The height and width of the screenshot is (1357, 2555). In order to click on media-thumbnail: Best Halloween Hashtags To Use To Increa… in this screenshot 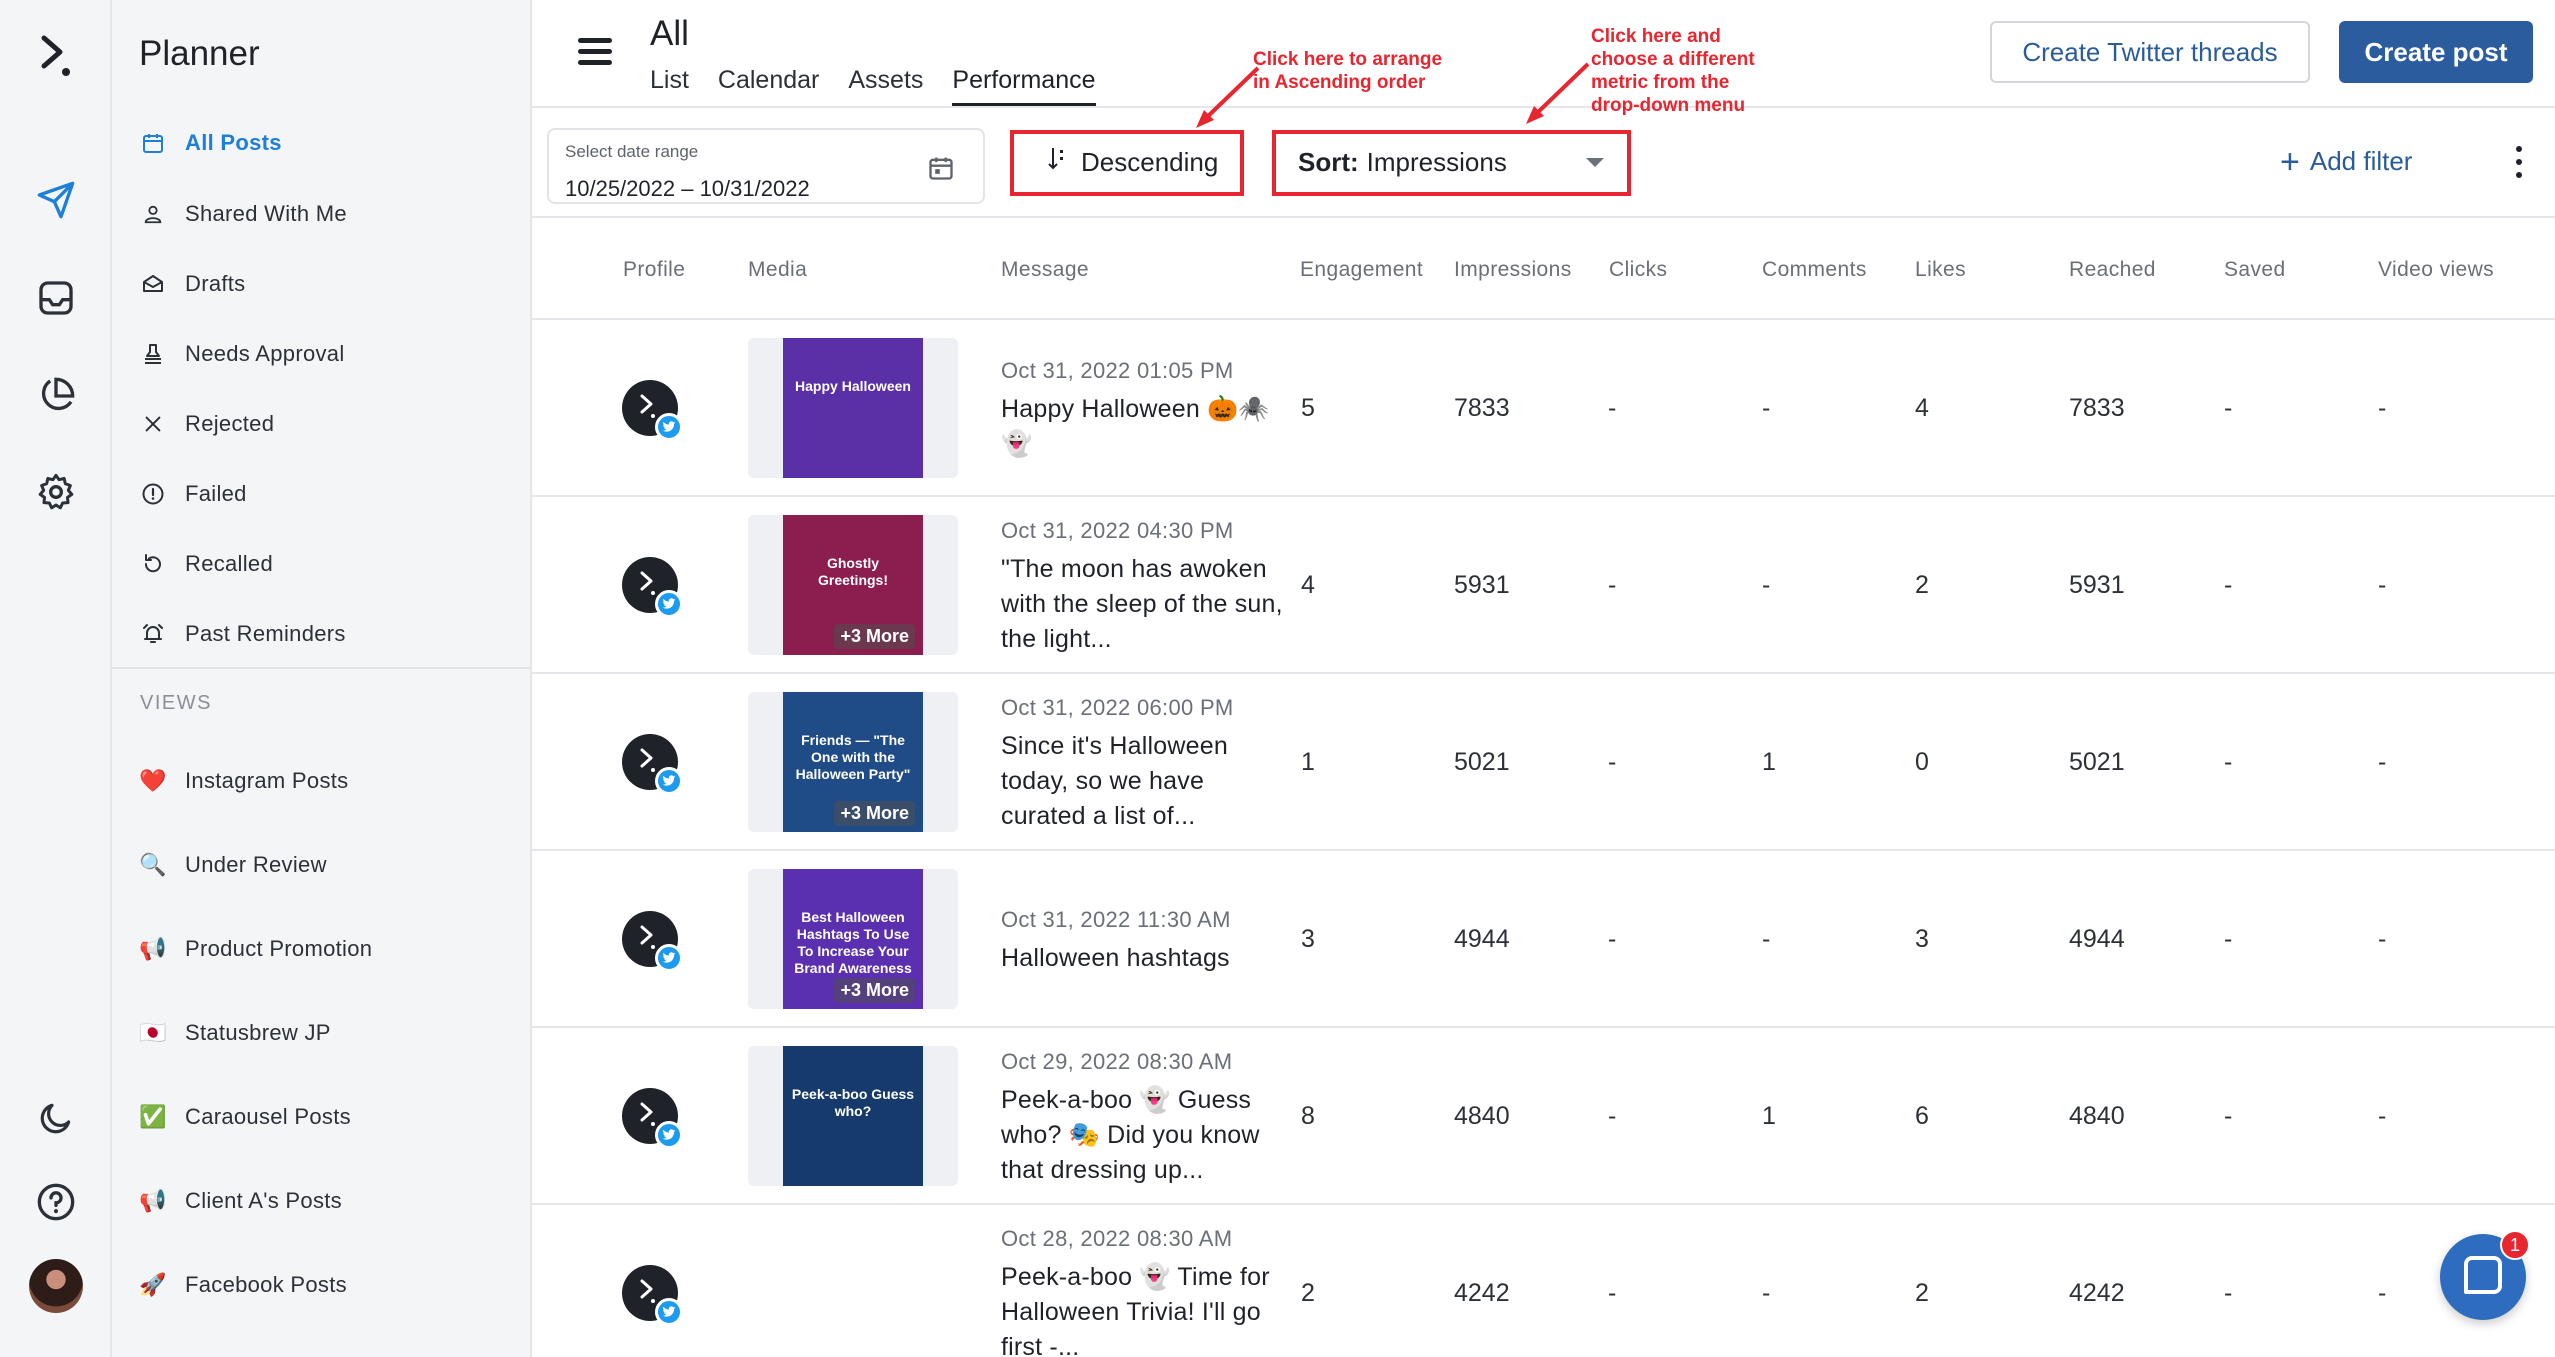, I will do `click(853, 939)`.